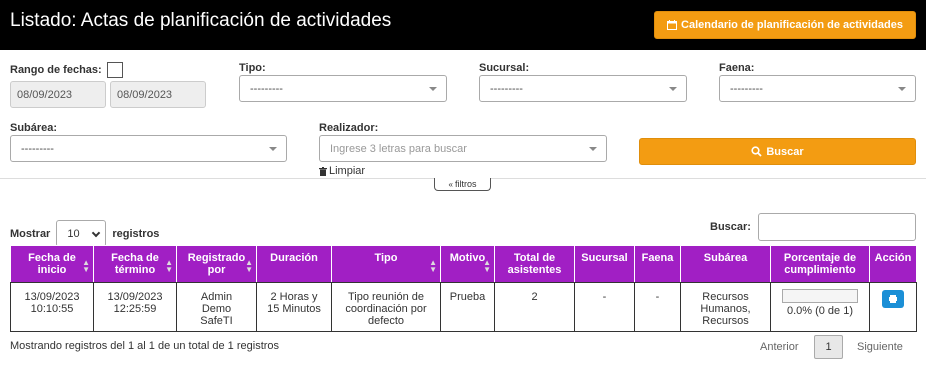  What do you see at coordinates (252, 68) in the screenshot?
I see `tipo-label: Tipo:` at bounding box center [252, 68].